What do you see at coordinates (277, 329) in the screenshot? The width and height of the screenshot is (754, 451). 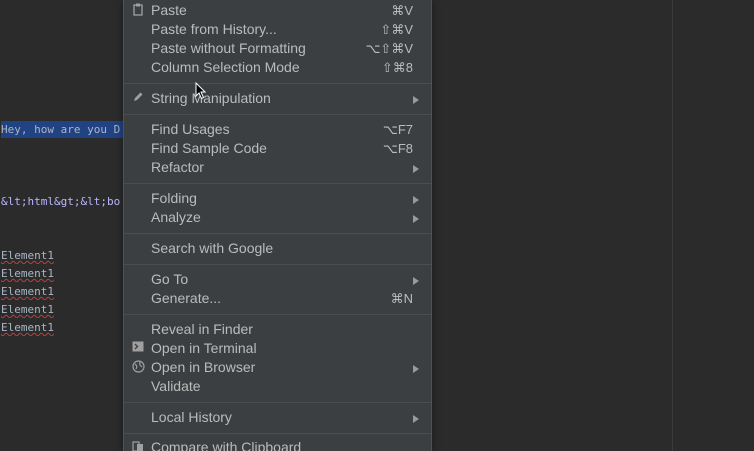 I see `menu-item-reveal-in-finder: Reveal in Finder` at bounding box center [277, 329].